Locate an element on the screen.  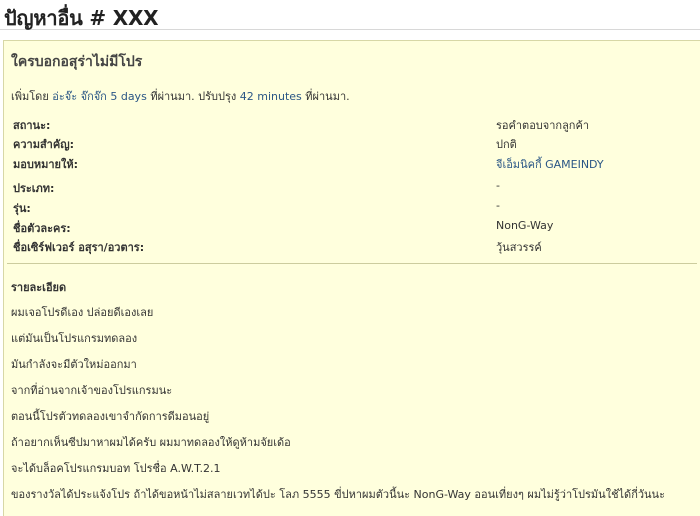
attr-row-status: สถานะ: รอคำตอบจากลูกค้า is located at coordinates (353, 124).